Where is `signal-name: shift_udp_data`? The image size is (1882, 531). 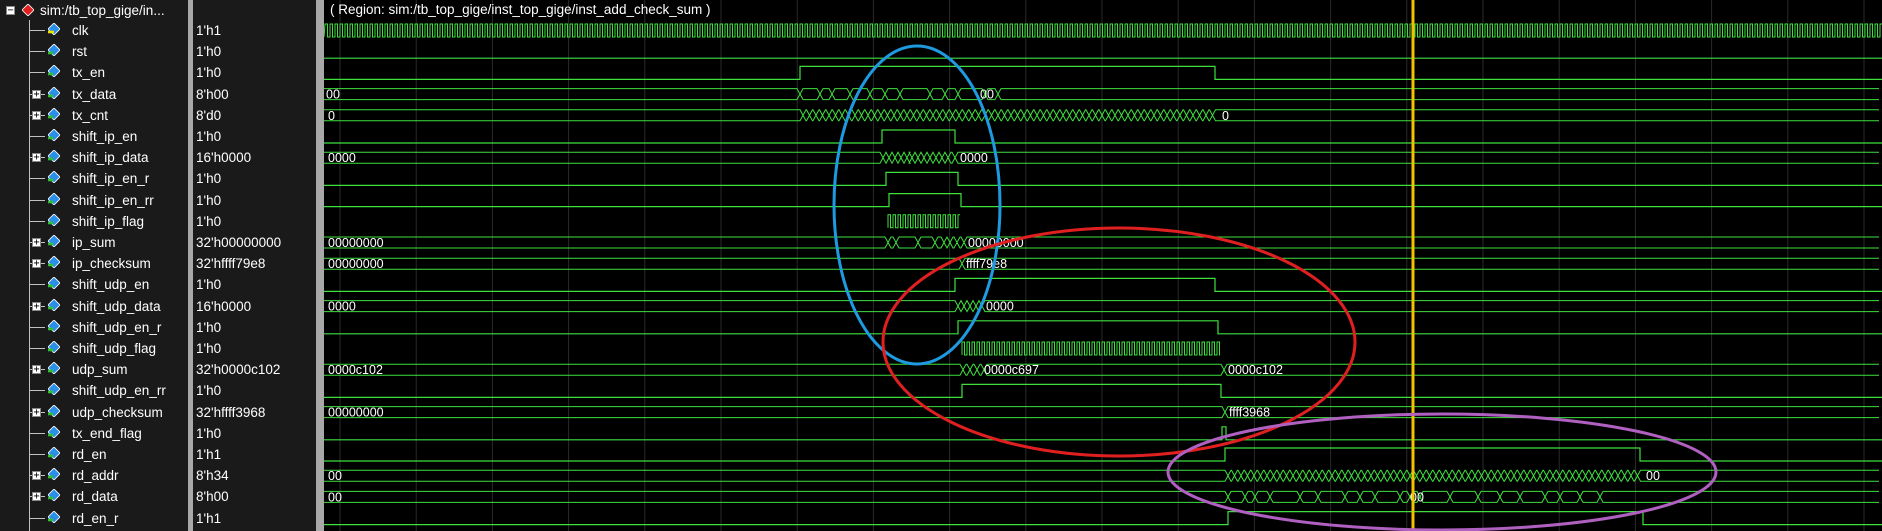 signal-name: shift_udp_data is located at coordinates (116, 306).